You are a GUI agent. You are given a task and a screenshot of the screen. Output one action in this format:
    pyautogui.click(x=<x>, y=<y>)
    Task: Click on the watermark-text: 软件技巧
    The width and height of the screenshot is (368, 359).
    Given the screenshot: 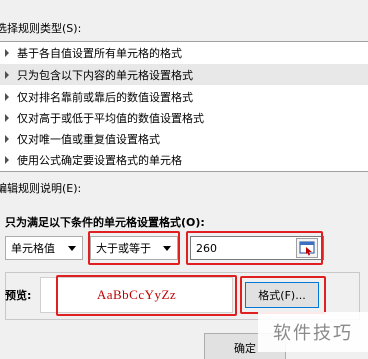 What is the action you would take?
    pyautogui.click(x=313, y=333)
    